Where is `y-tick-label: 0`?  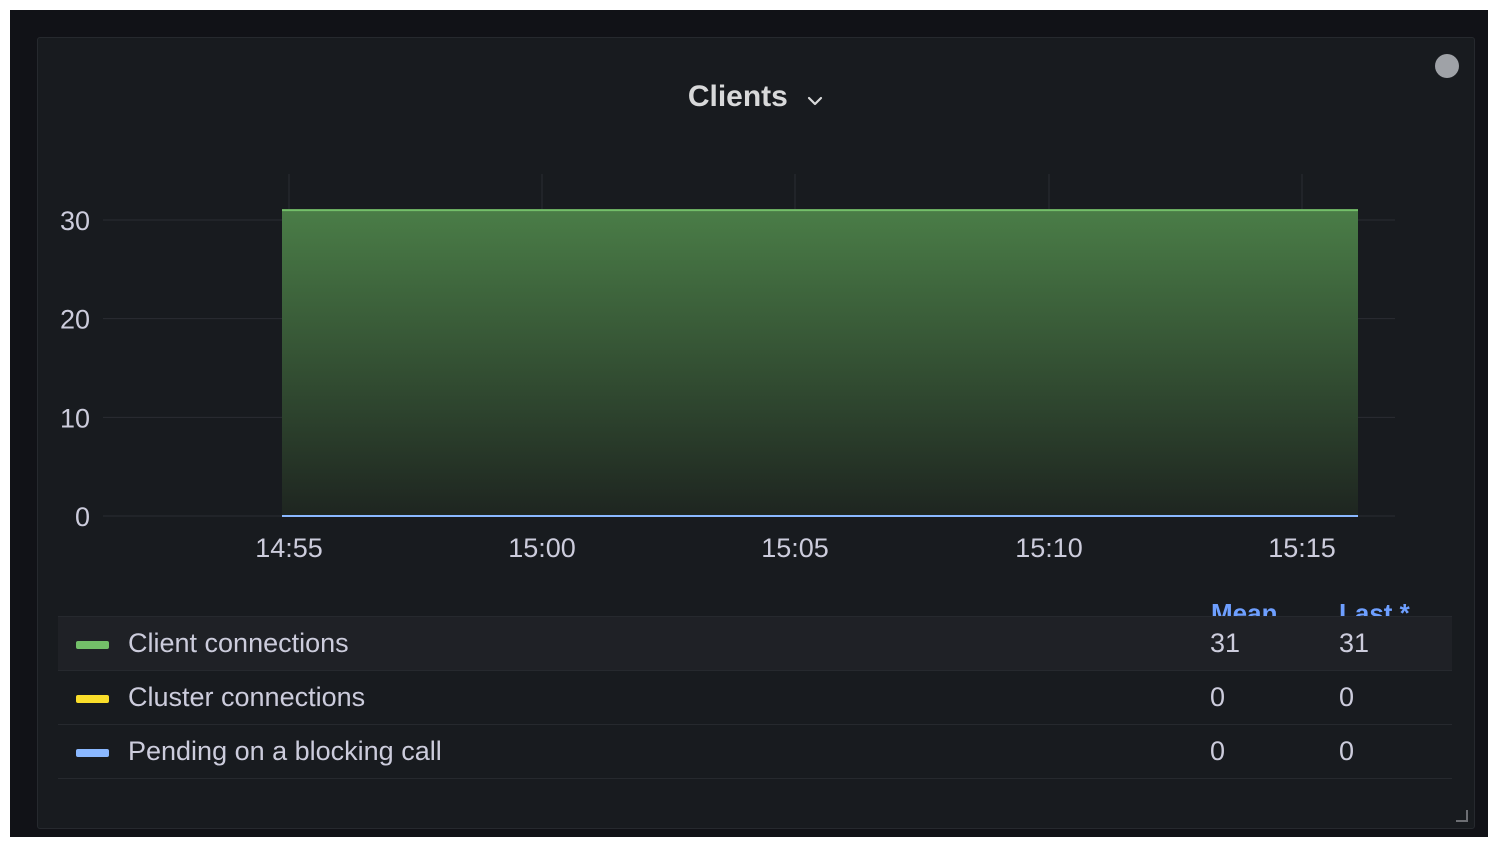
y-tick-label: 0 is located at coordinates (82, 517).